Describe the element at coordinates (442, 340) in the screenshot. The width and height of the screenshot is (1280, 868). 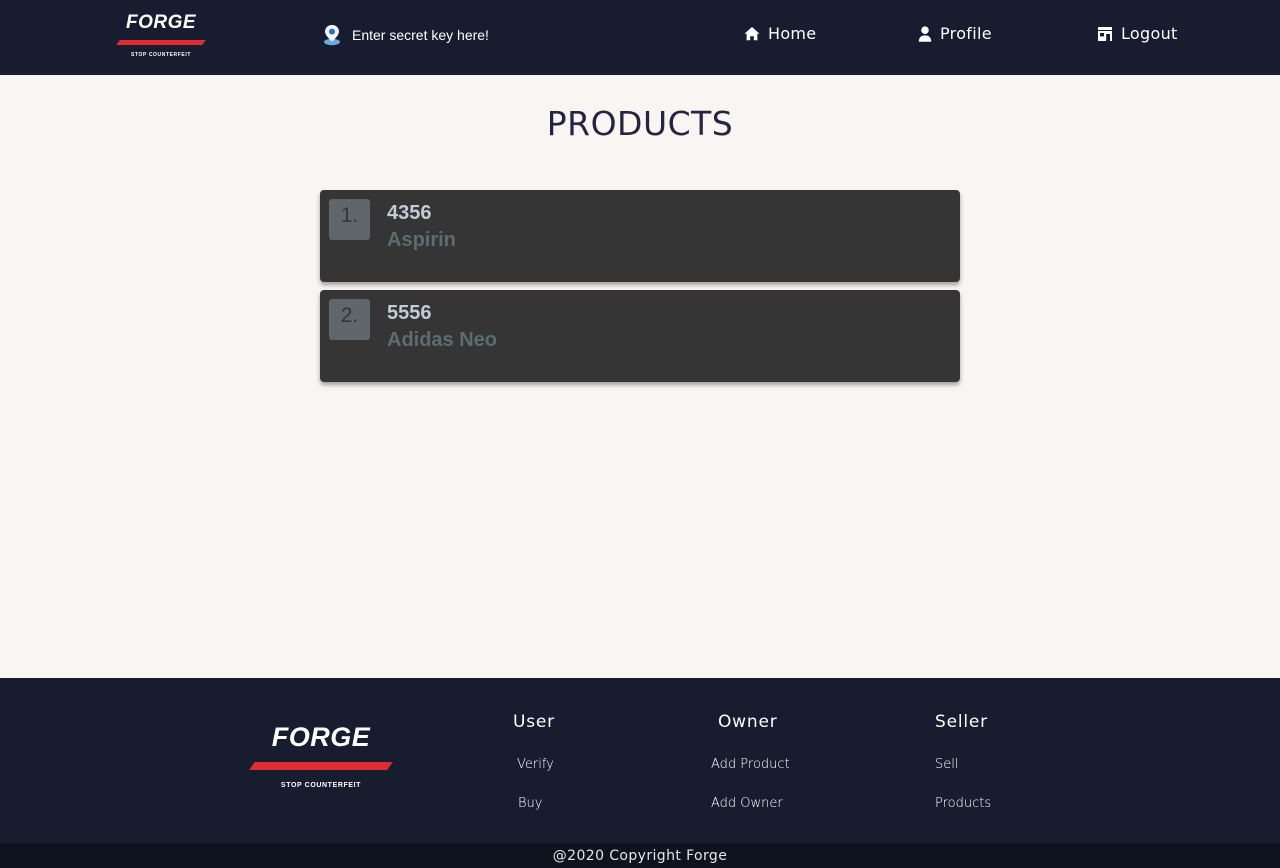
I see `product-name: Adidas Neo` at that location.